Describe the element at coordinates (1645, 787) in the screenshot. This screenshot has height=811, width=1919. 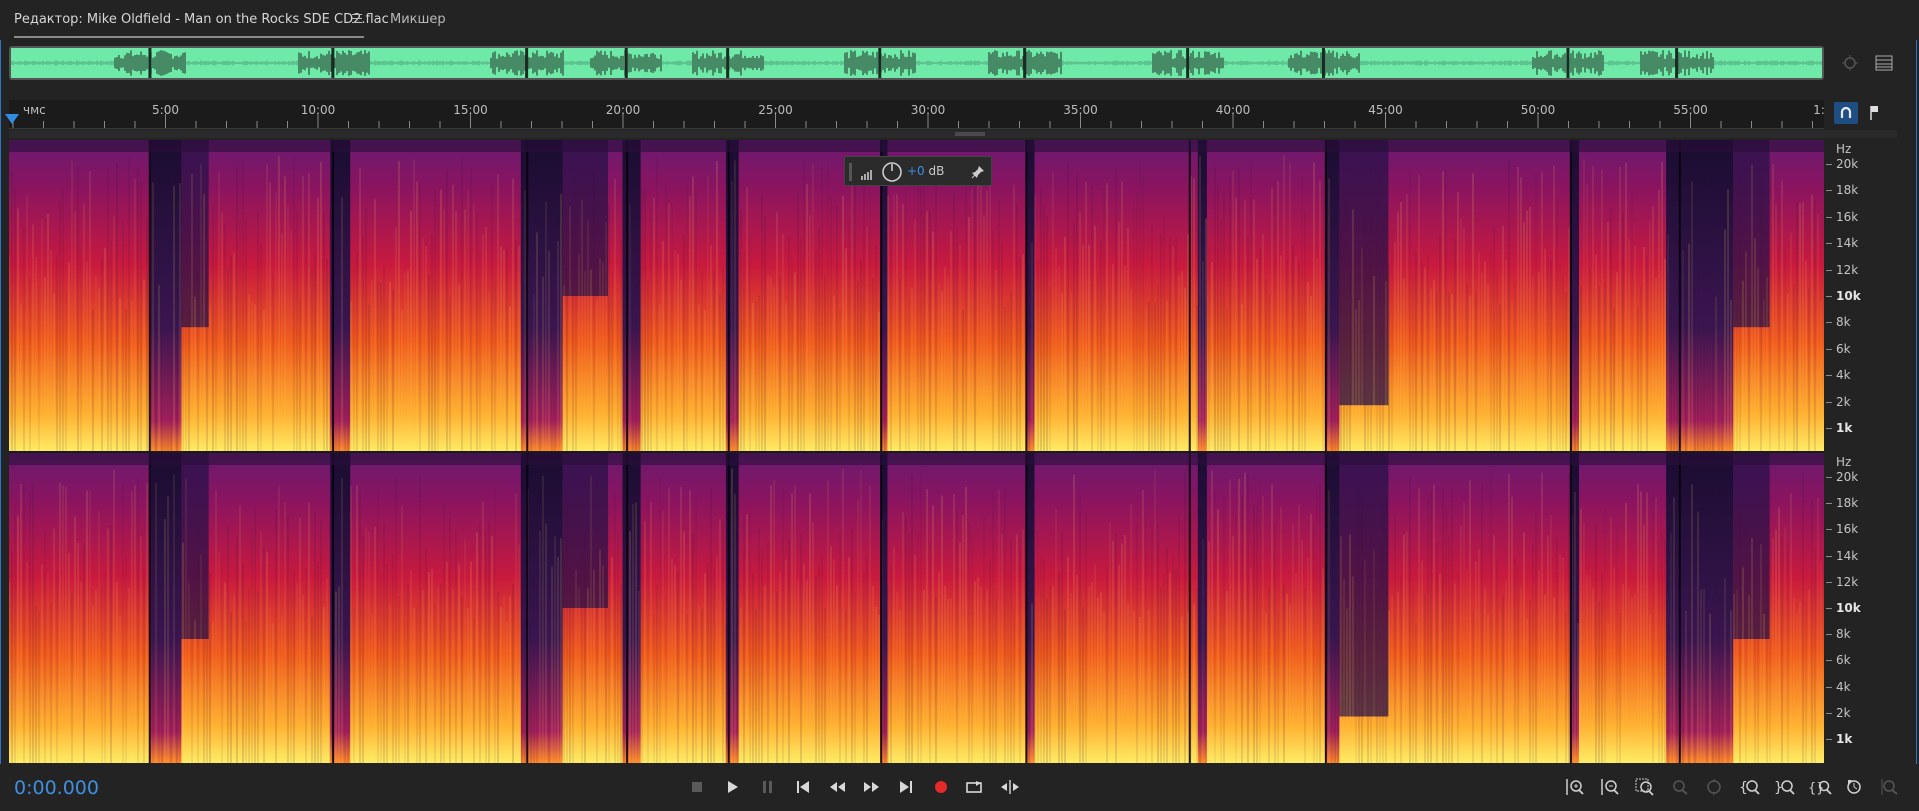
I see `zoom-reset-icon` at that location.